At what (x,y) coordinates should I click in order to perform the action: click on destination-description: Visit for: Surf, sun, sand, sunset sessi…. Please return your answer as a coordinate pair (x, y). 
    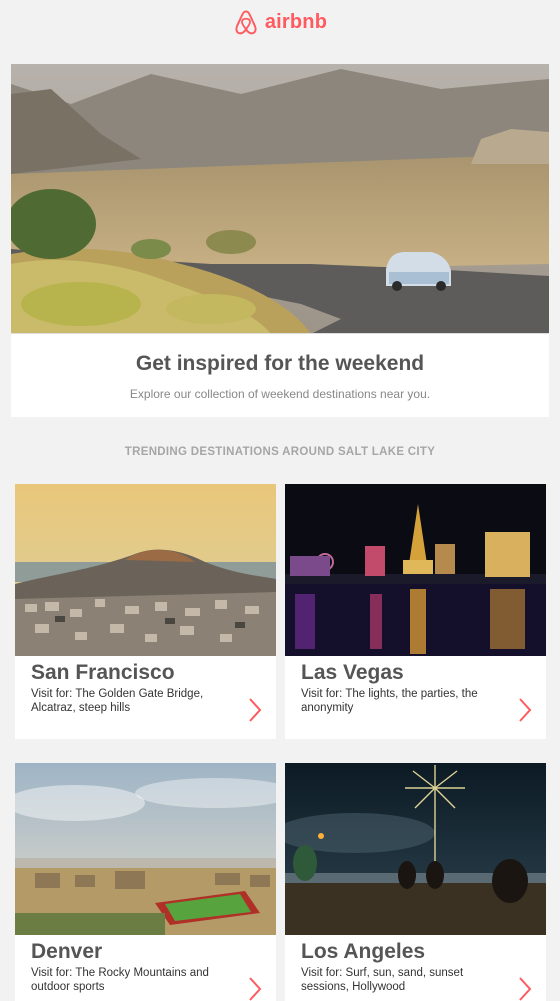
    Looking at the image, I should click on (382, 980).